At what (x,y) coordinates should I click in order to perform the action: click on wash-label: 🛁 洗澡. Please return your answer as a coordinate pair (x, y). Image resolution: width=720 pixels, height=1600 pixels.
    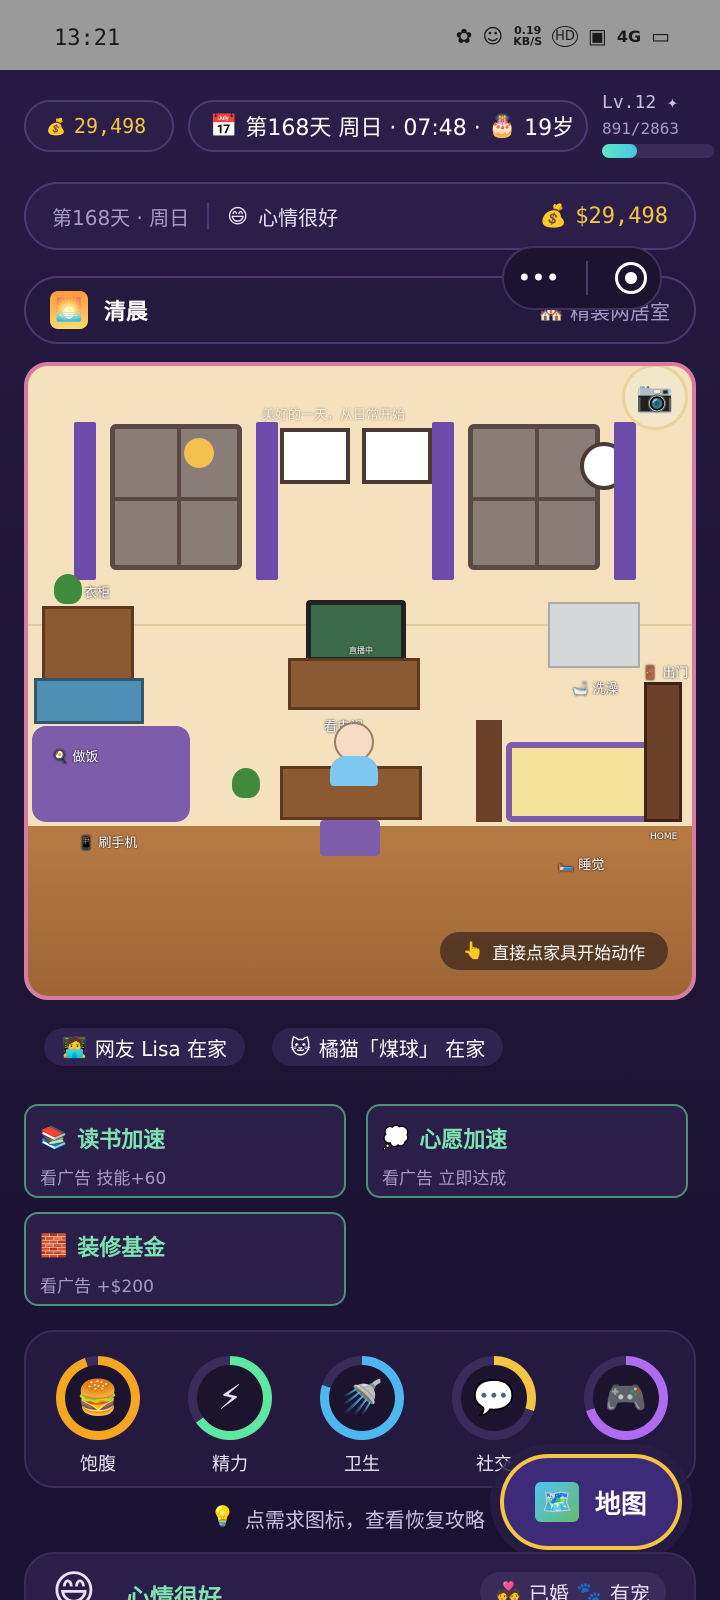
    Looking at the image, I should click on (595, 687).